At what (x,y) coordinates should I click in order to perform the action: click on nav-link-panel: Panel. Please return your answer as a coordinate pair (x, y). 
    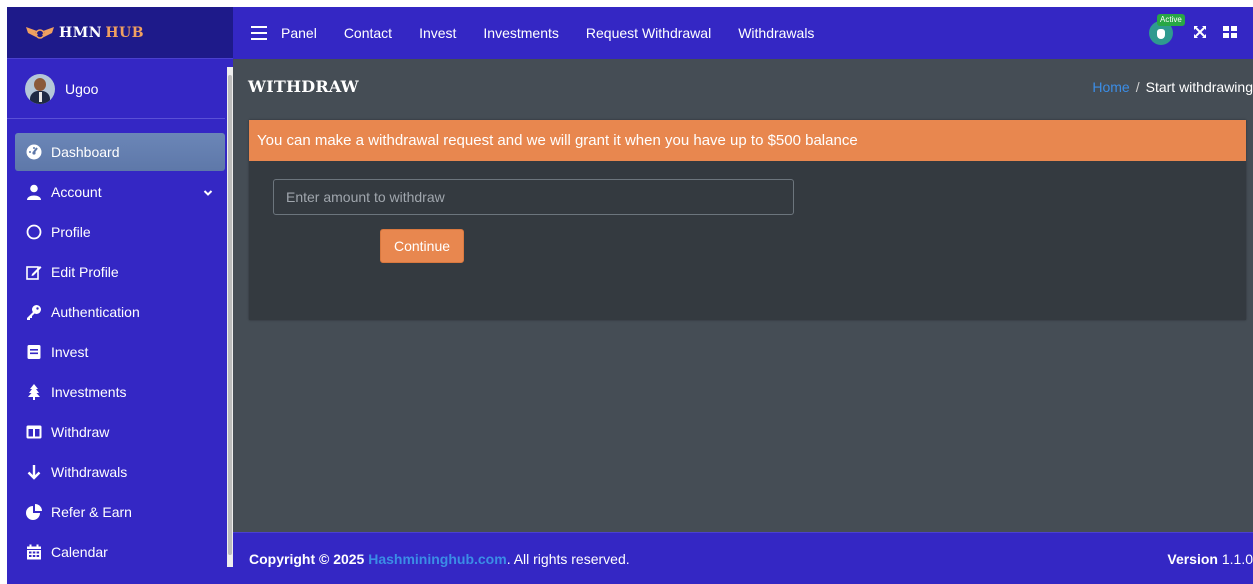
    Looking at the image, I should click on (299, 33).